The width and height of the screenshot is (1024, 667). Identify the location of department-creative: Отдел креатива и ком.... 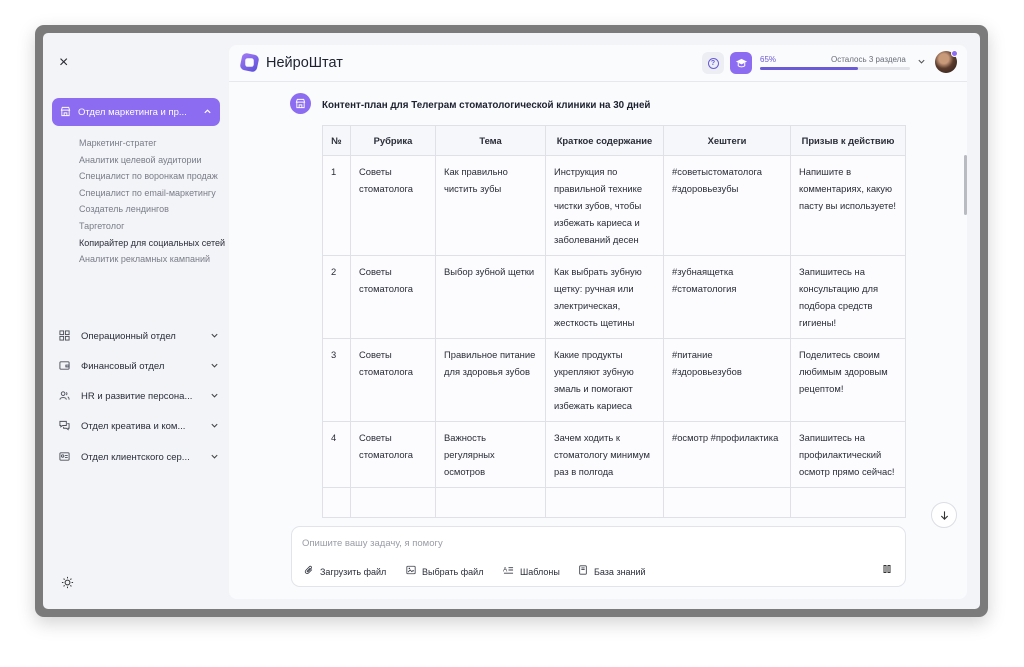
(139, 426).